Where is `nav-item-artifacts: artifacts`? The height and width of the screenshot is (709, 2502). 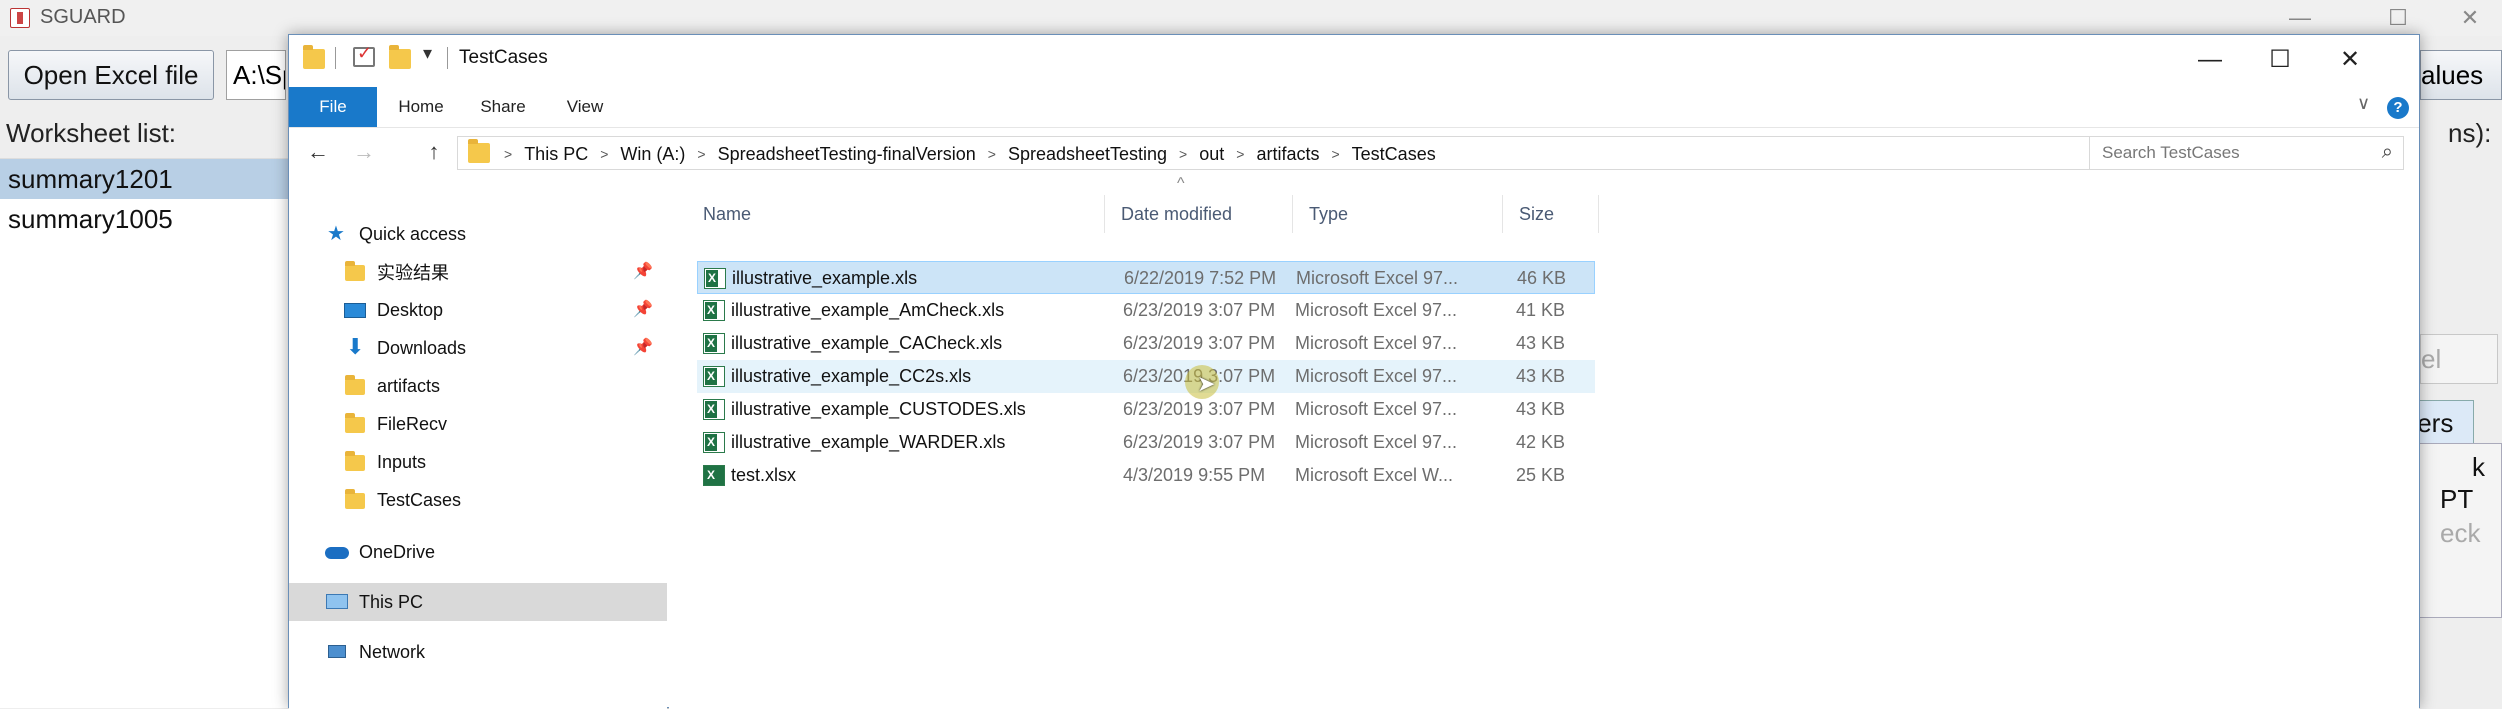 nav-item-artifacts: artifacts is located at coordinates (478, 386).